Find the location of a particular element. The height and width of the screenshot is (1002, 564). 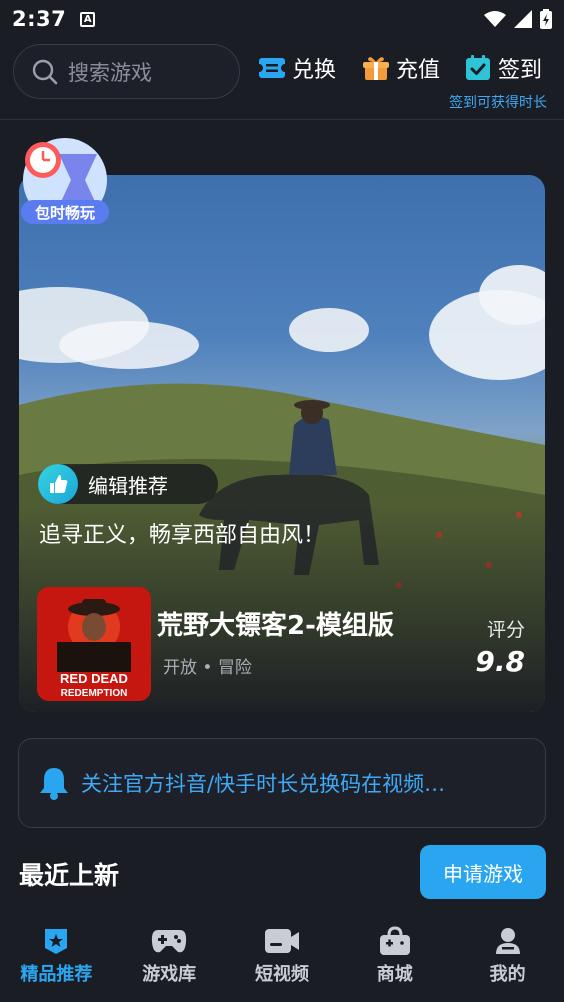

search-icon is located at coordinates (45, 71).